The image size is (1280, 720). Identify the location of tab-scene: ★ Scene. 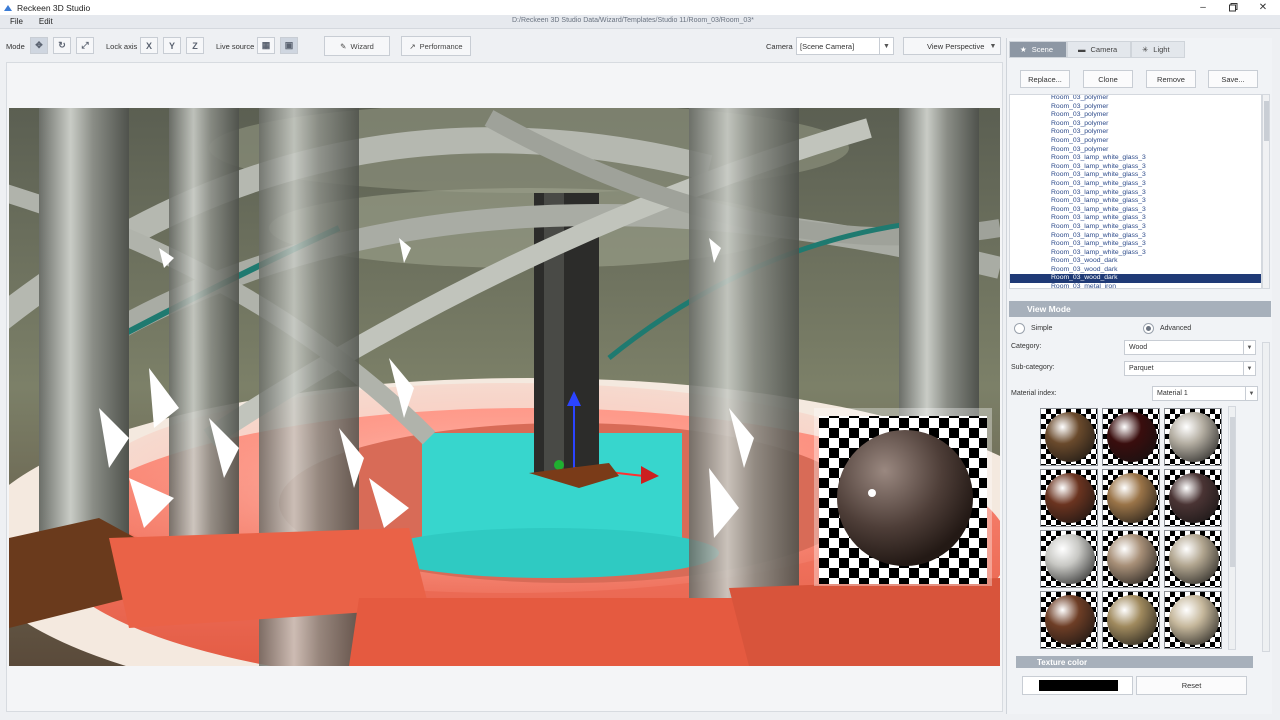
(1038, 49).